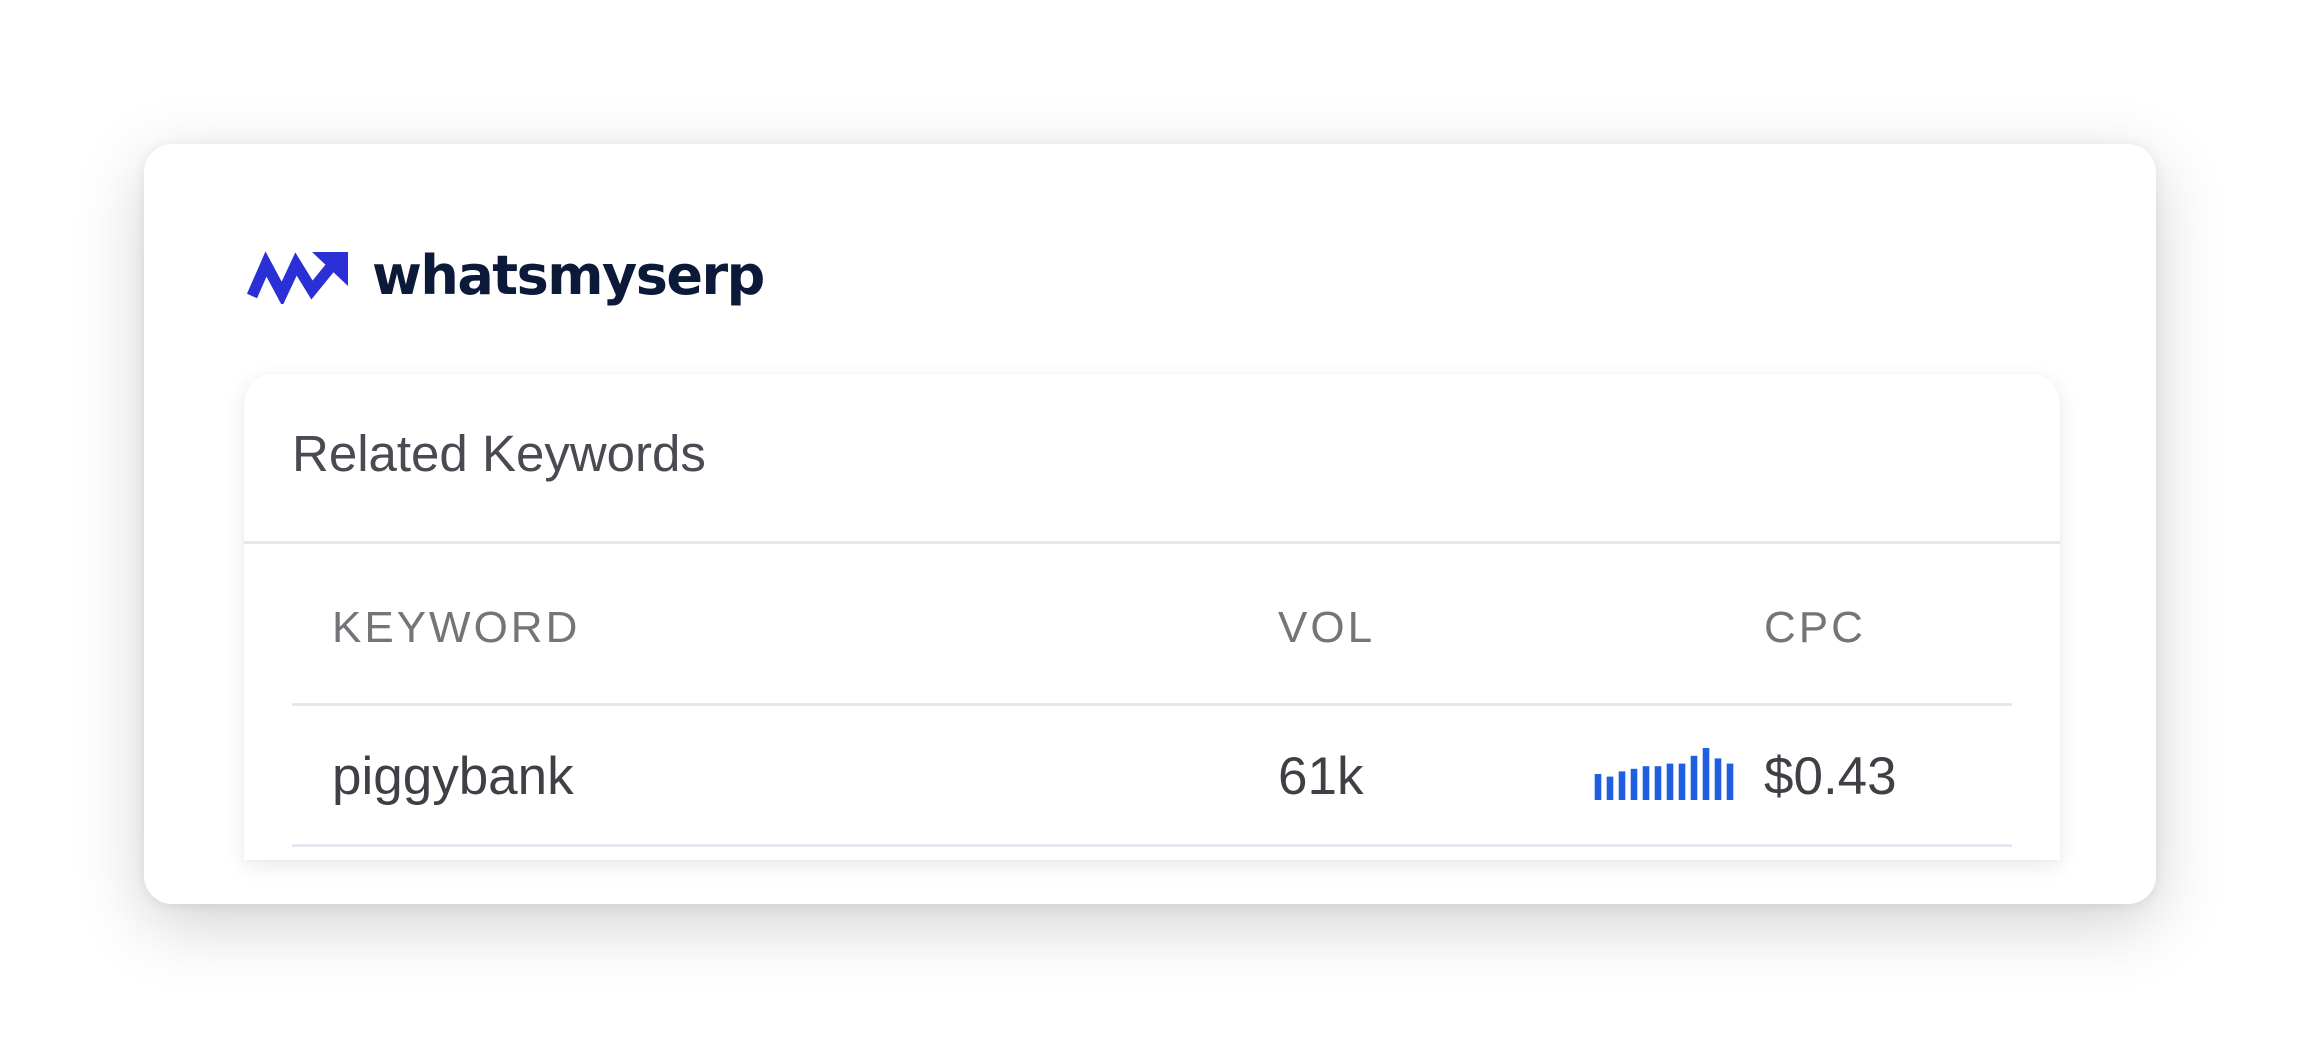 This screenshot has width=2300, height=1048. Describe the element at coordinates (453, 776) in the screenshot. I see `keyword-cell: piggybank` at that location.